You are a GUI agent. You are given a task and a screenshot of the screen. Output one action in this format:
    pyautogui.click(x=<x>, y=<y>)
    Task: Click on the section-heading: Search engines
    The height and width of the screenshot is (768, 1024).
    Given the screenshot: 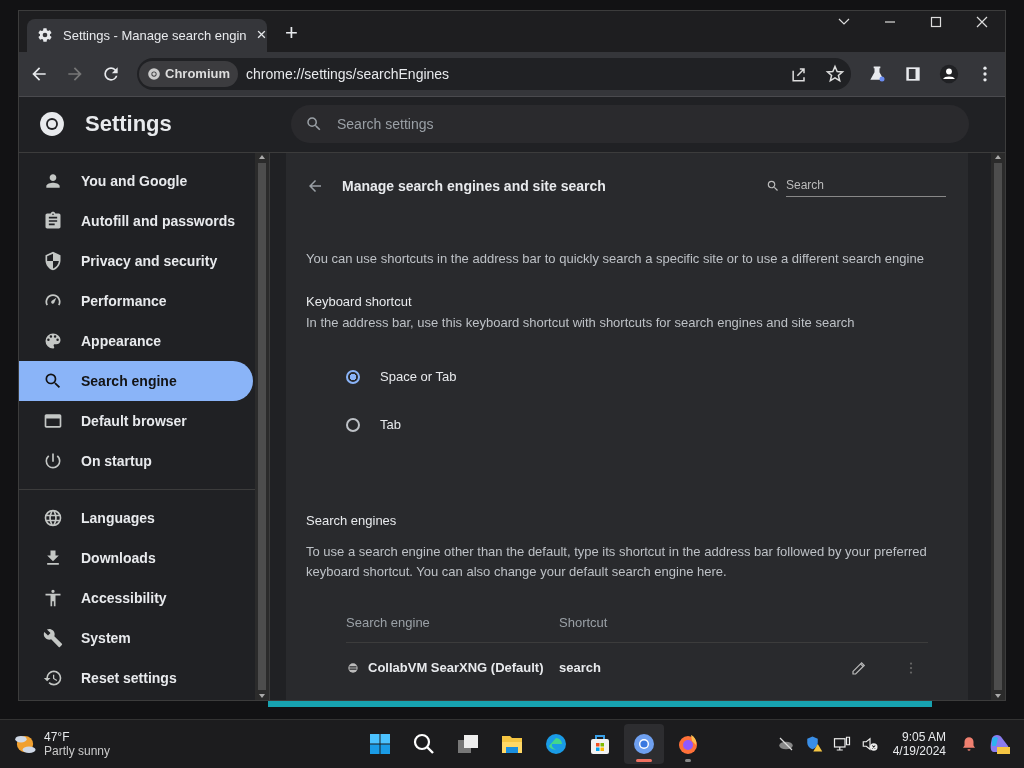 What is the action you would take?
    pyautogui.click(x=352, y=520)
    